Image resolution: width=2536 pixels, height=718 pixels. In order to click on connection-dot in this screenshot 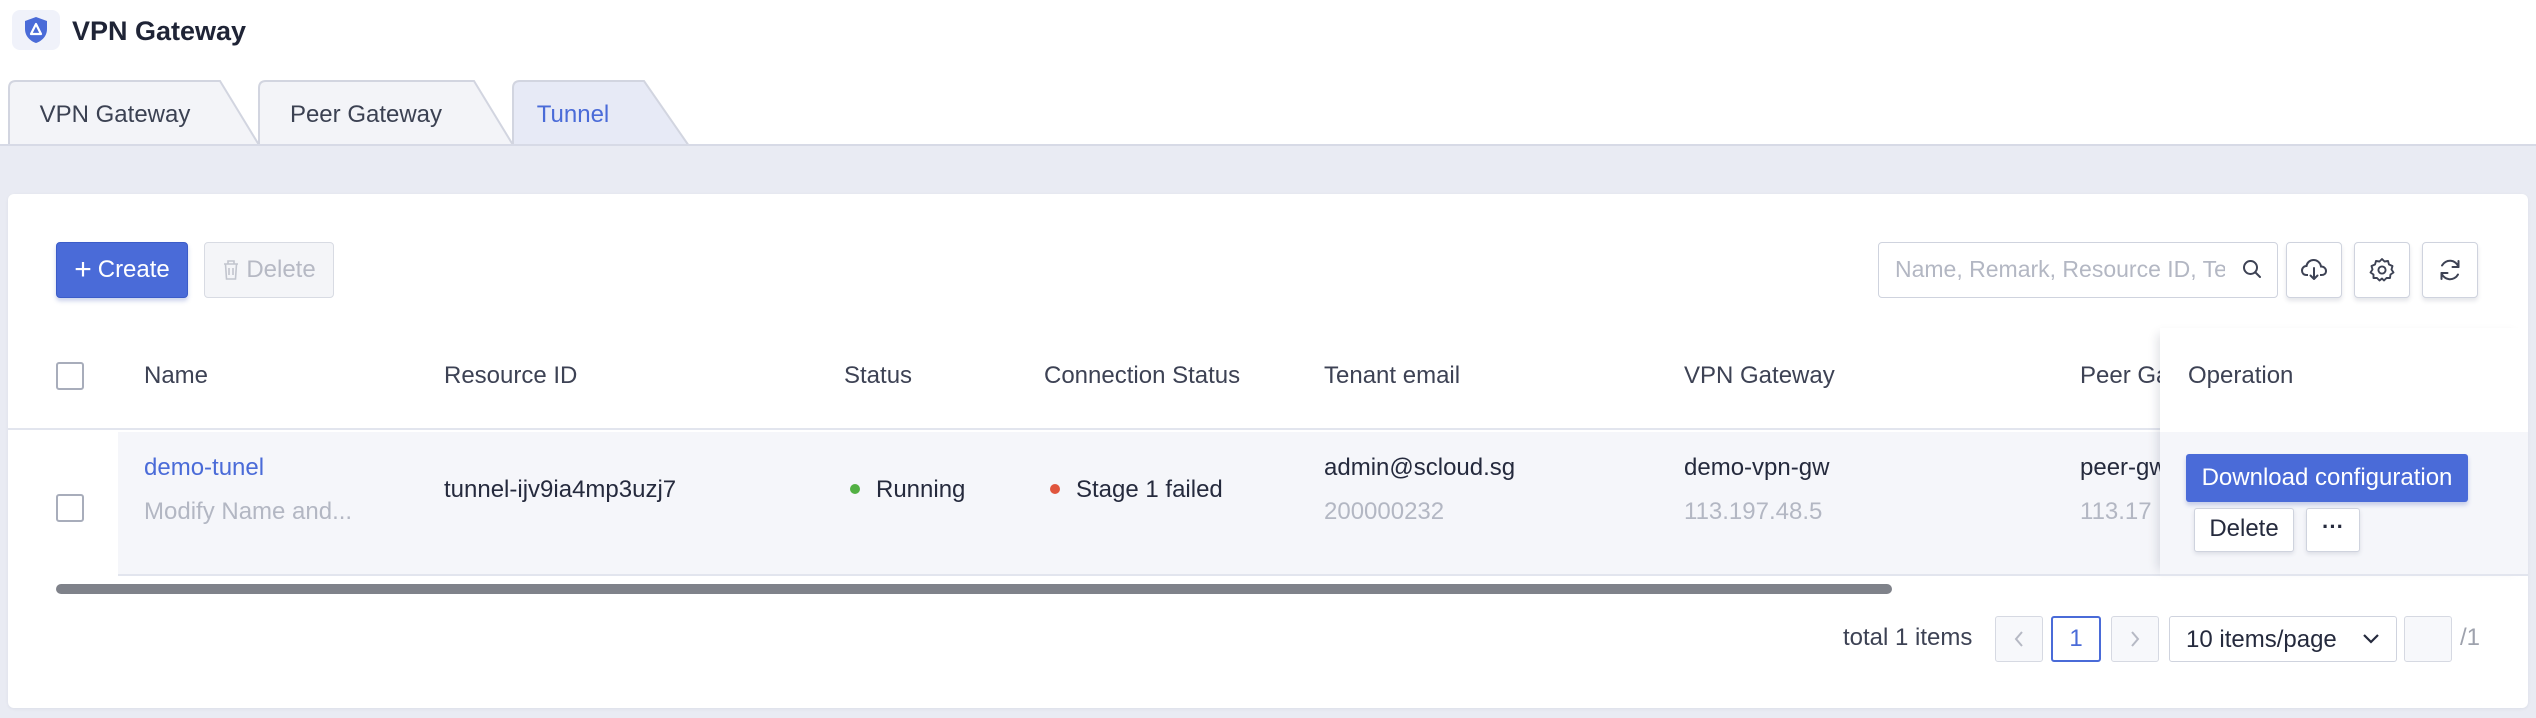, I will do `click(1055, 488)`.